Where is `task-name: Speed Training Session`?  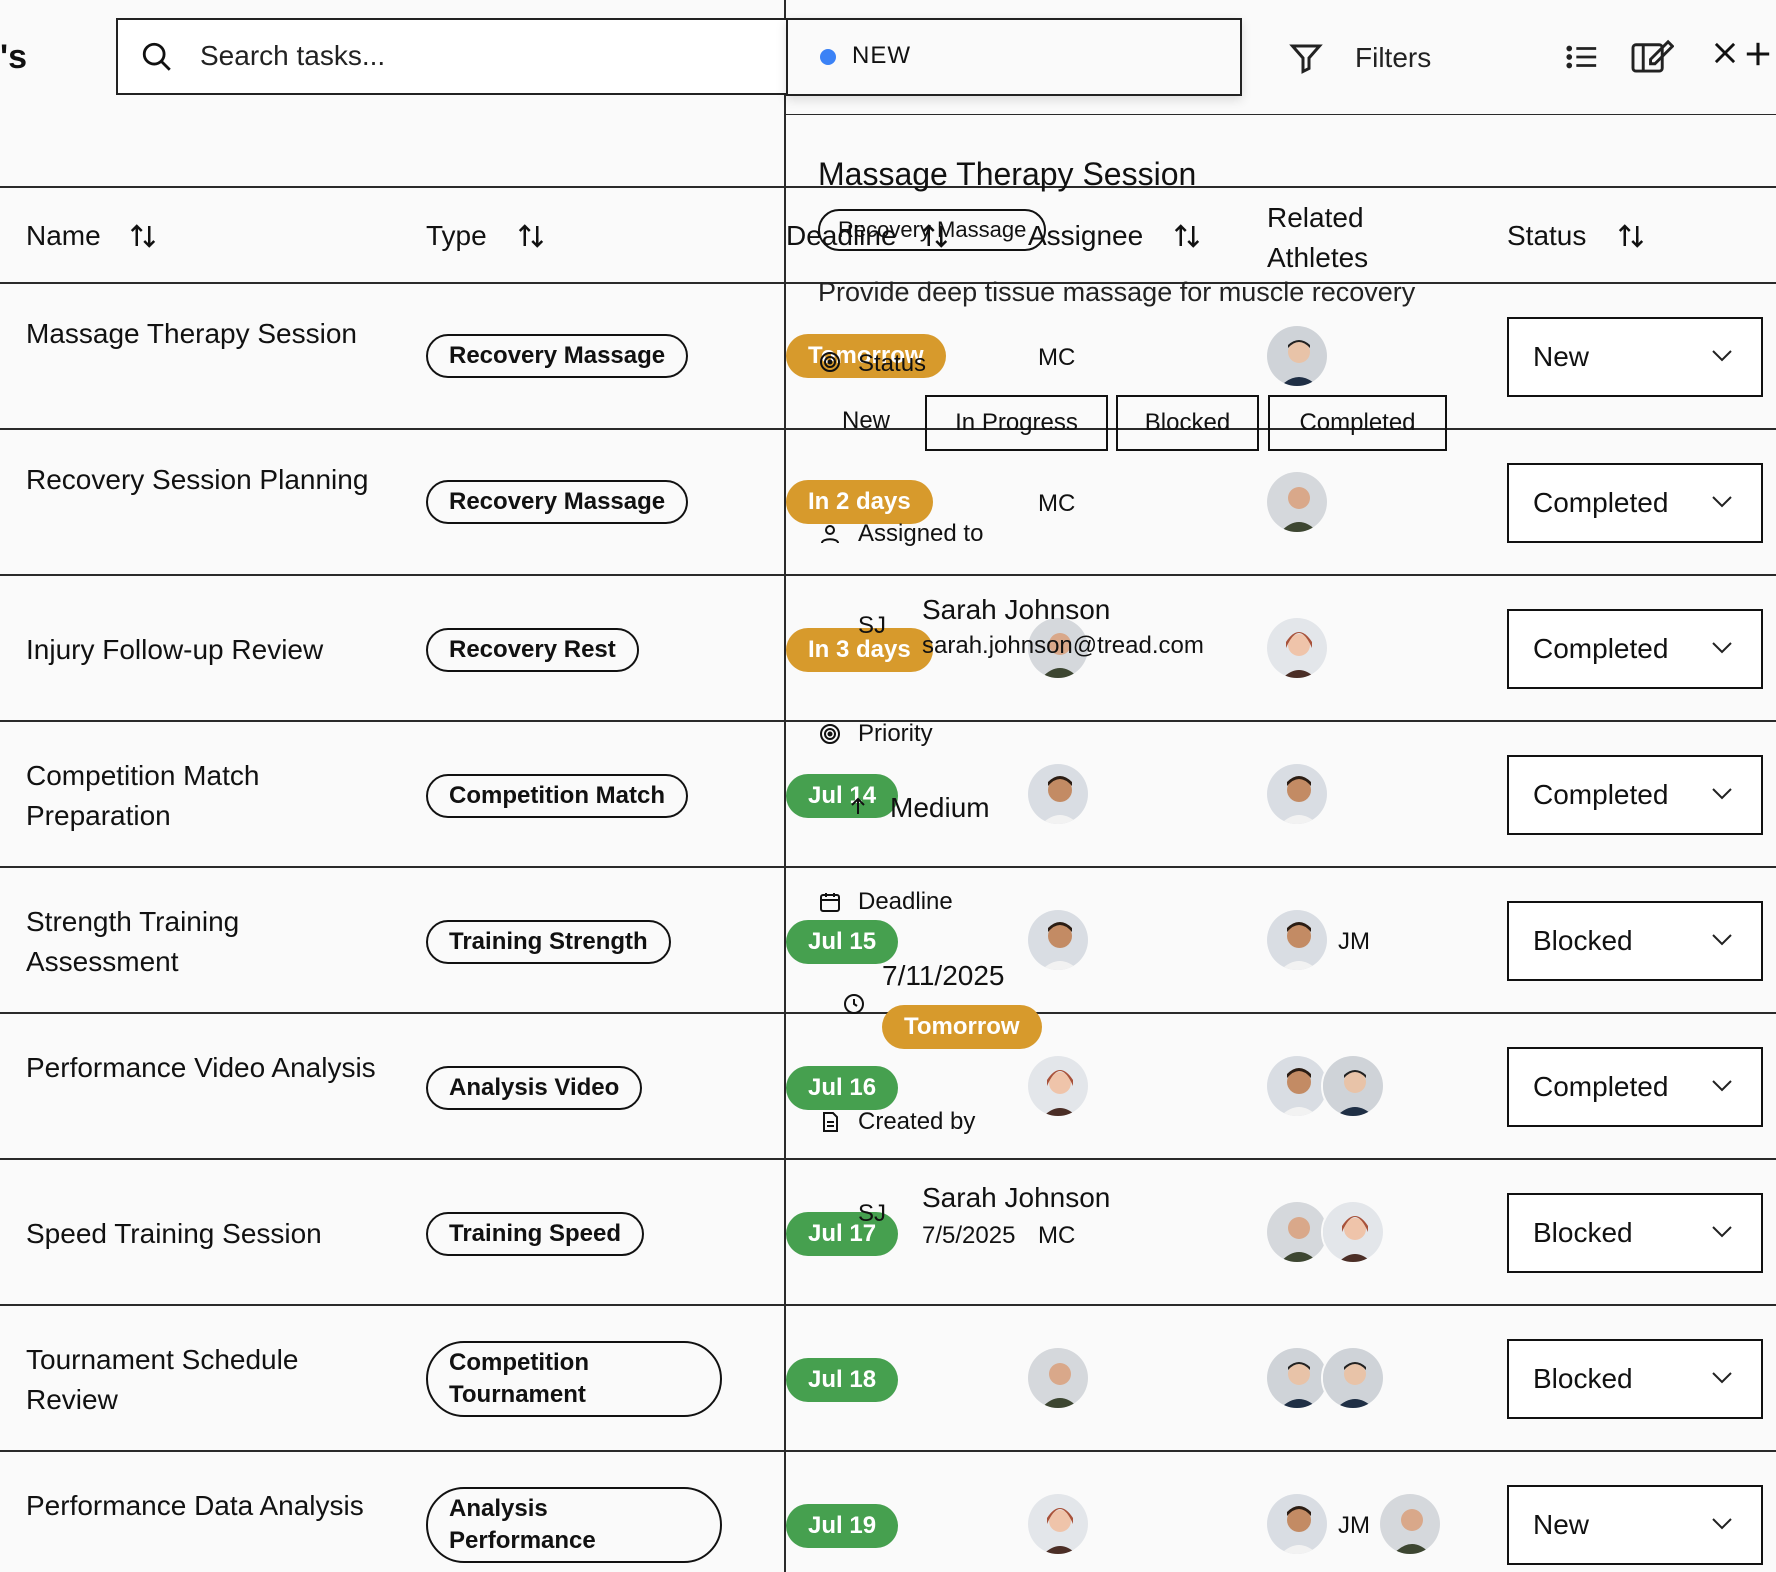 task-name: Speed Training Session is located at coordinates (206, 1234).